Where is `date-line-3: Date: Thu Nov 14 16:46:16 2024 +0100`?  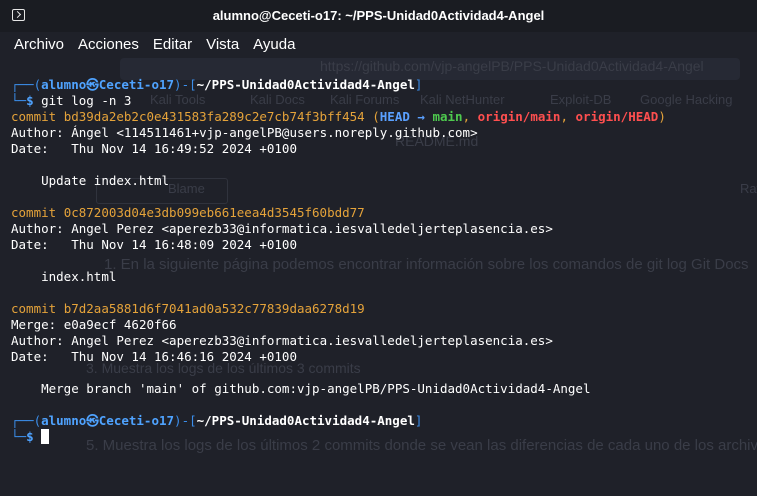
date-line-3: Date: Thu Nov 14 16:46:16 2024 +0100 is located at coordinates (154, 356).